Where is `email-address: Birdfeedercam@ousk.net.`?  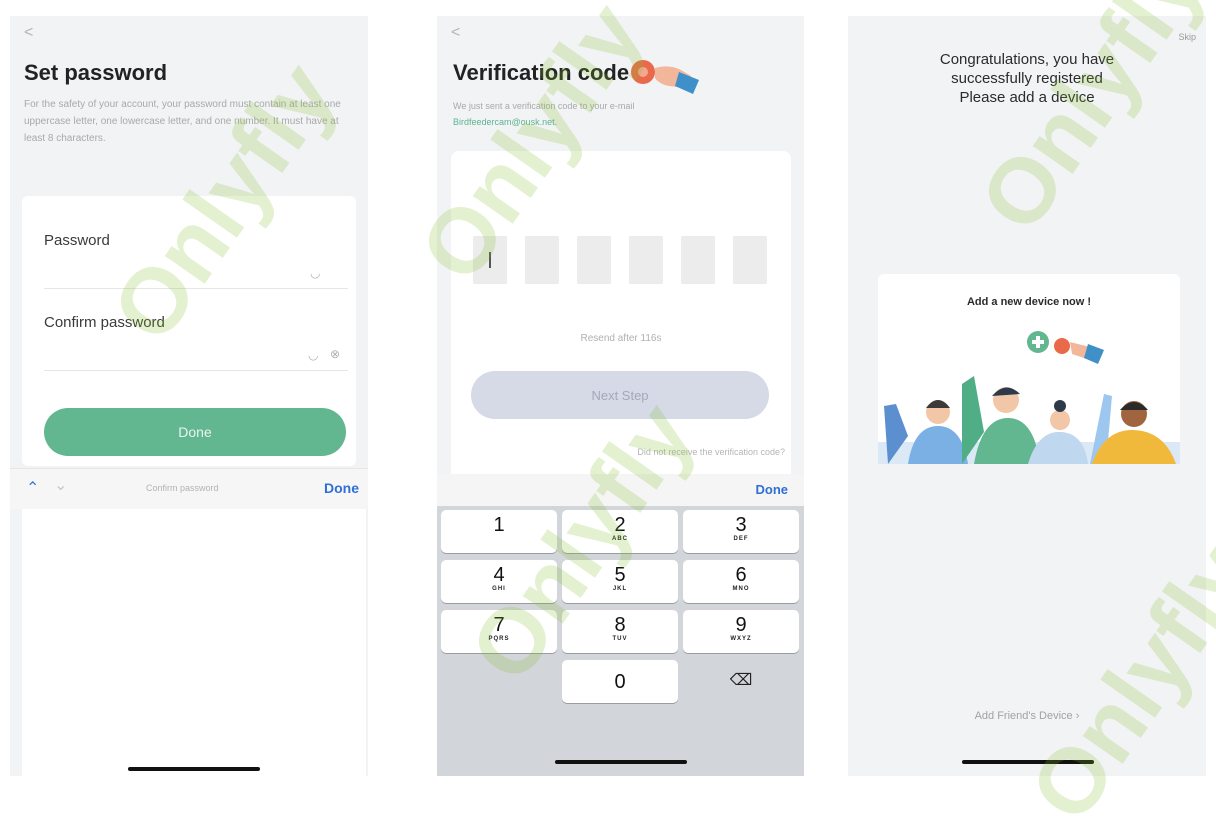
email-address: Birdfeedercam@ousk.net. is located at coordinates (505, 122).